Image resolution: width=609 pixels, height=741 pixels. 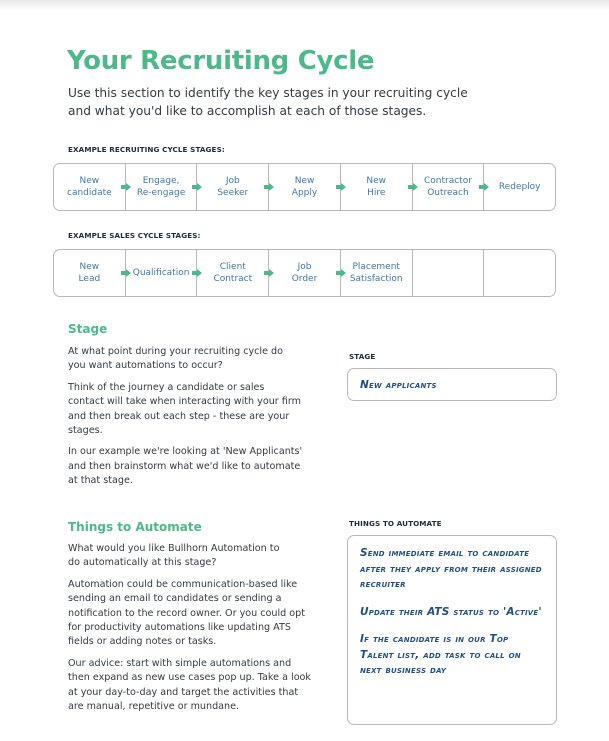 I want to click on stage-line: Apply, so click(x=304, y=193).